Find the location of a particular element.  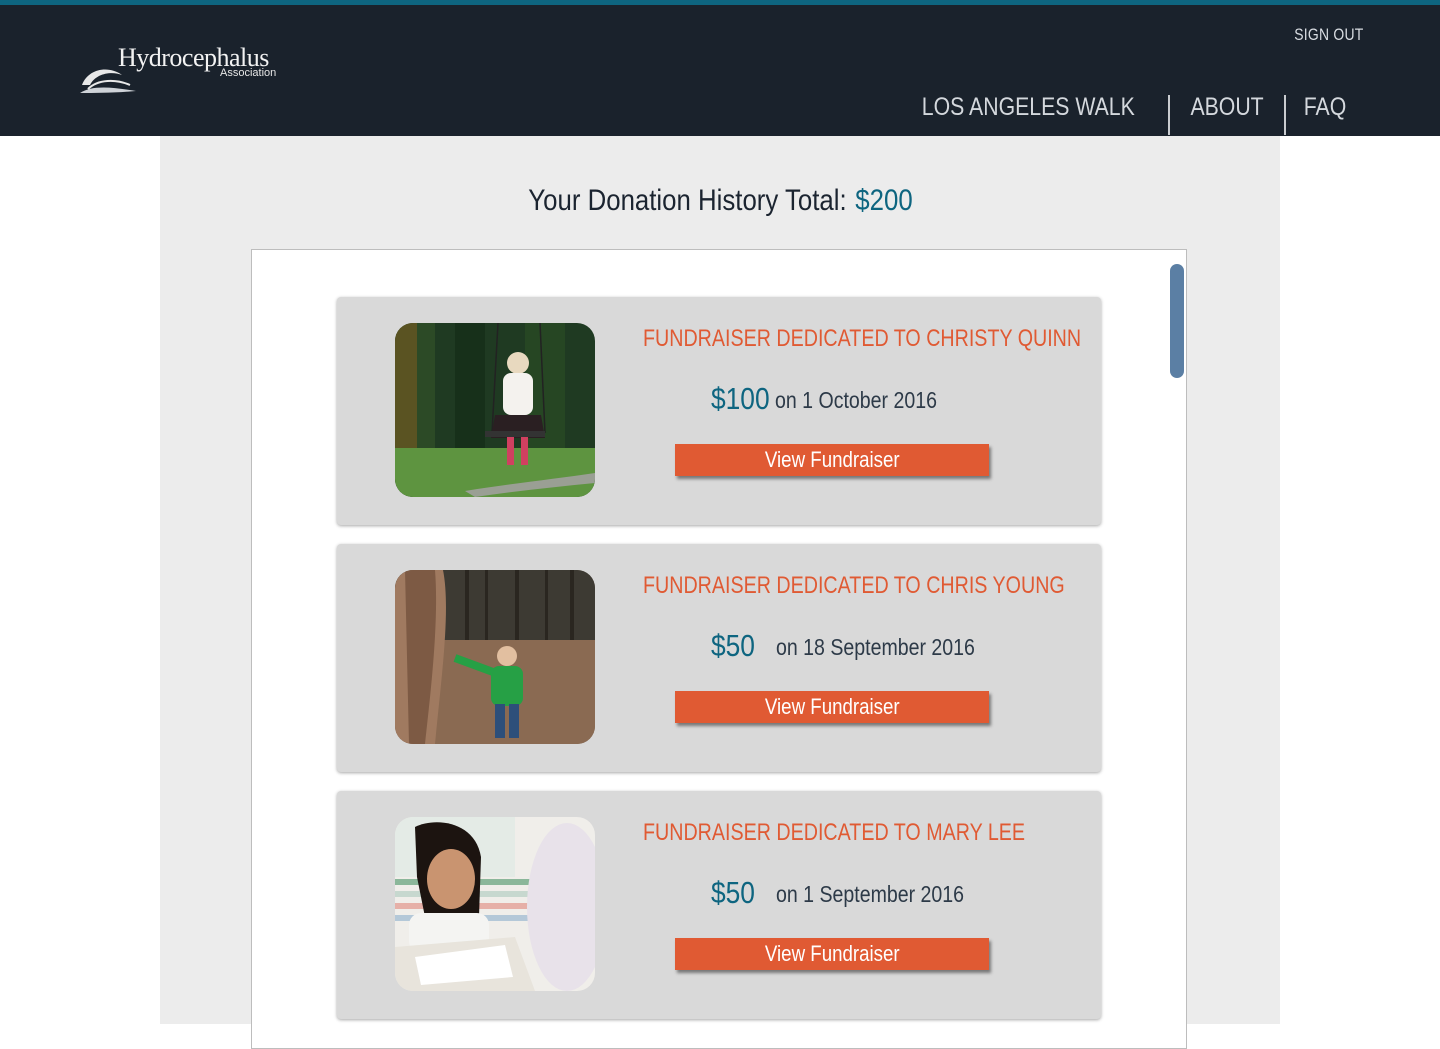

main-nav: LOS ANGELES WALK ABOUT FAQ is located at coordinates (1126, 114).